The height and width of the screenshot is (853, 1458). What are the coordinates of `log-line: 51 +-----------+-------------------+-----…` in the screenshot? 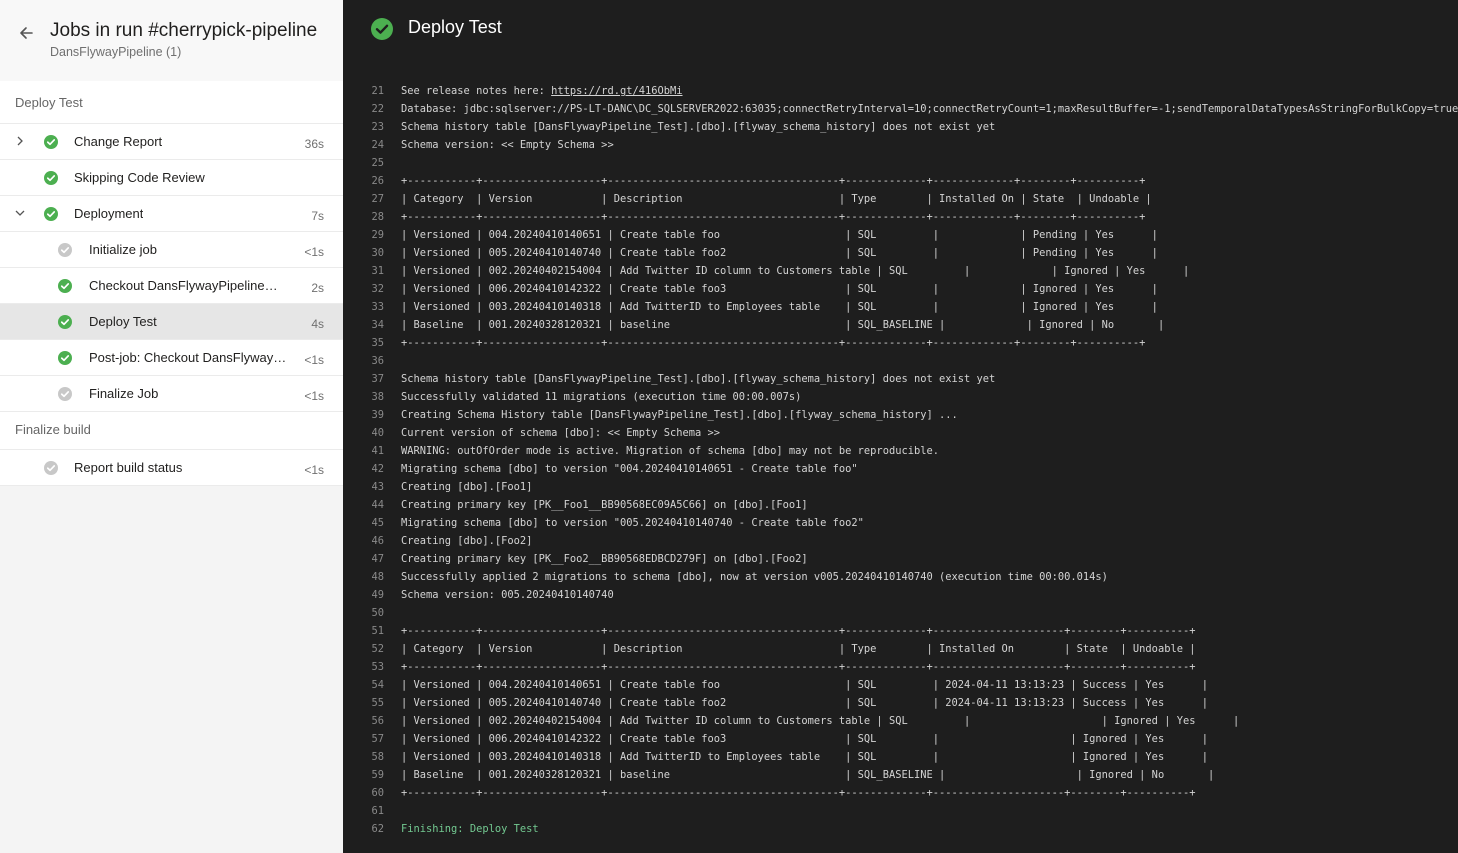 It's located at (900, 631).